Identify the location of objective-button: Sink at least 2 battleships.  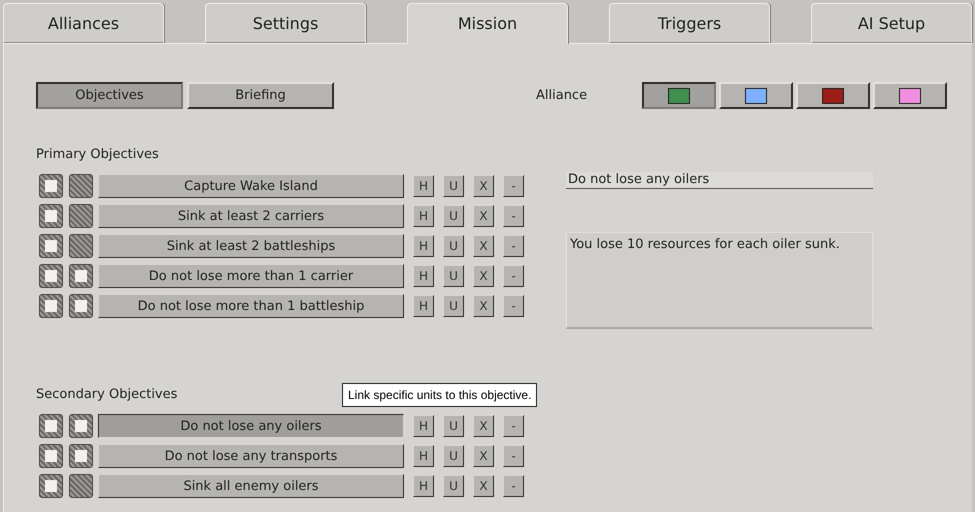
(251, 246).